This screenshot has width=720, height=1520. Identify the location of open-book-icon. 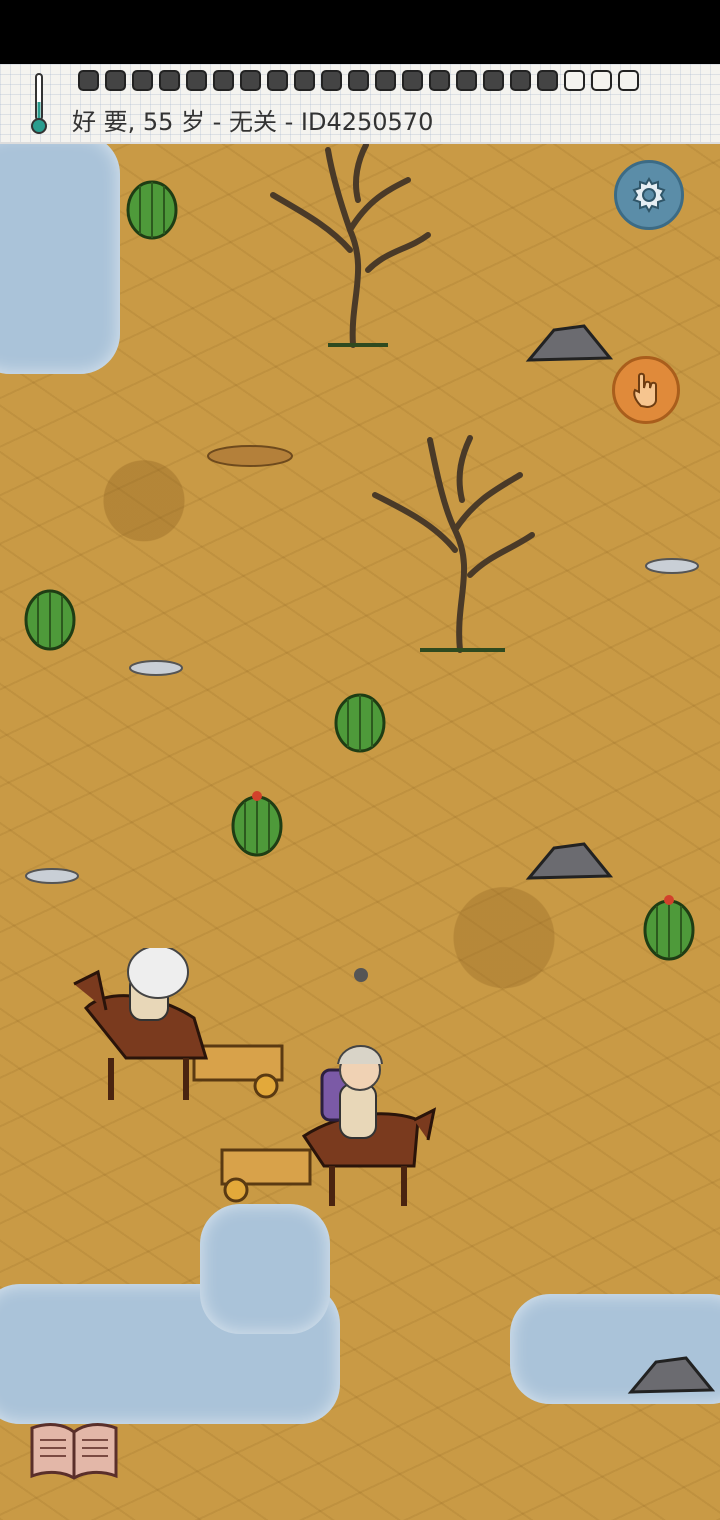
(74, 1451).